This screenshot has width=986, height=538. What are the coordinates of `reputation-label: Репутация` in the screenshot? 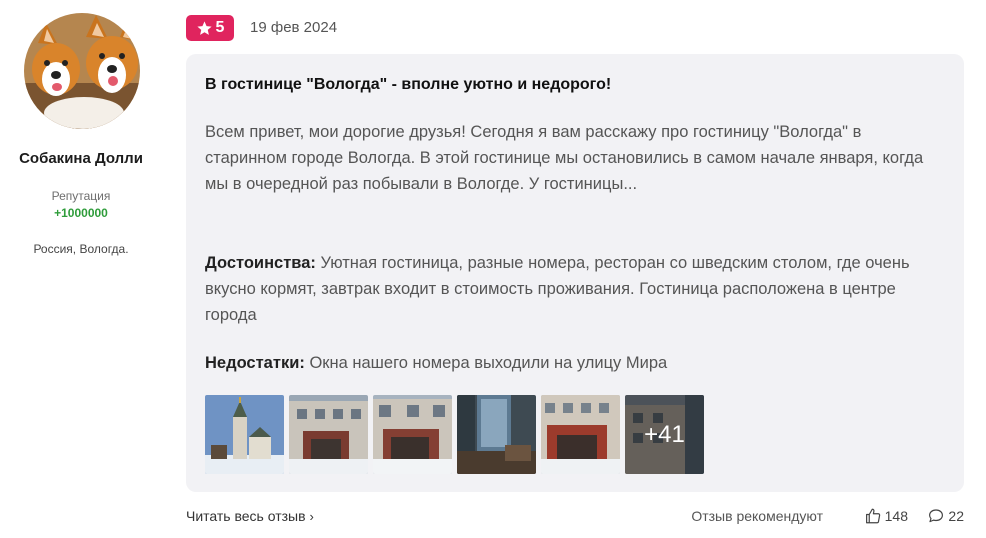 It's located at (81, 196).